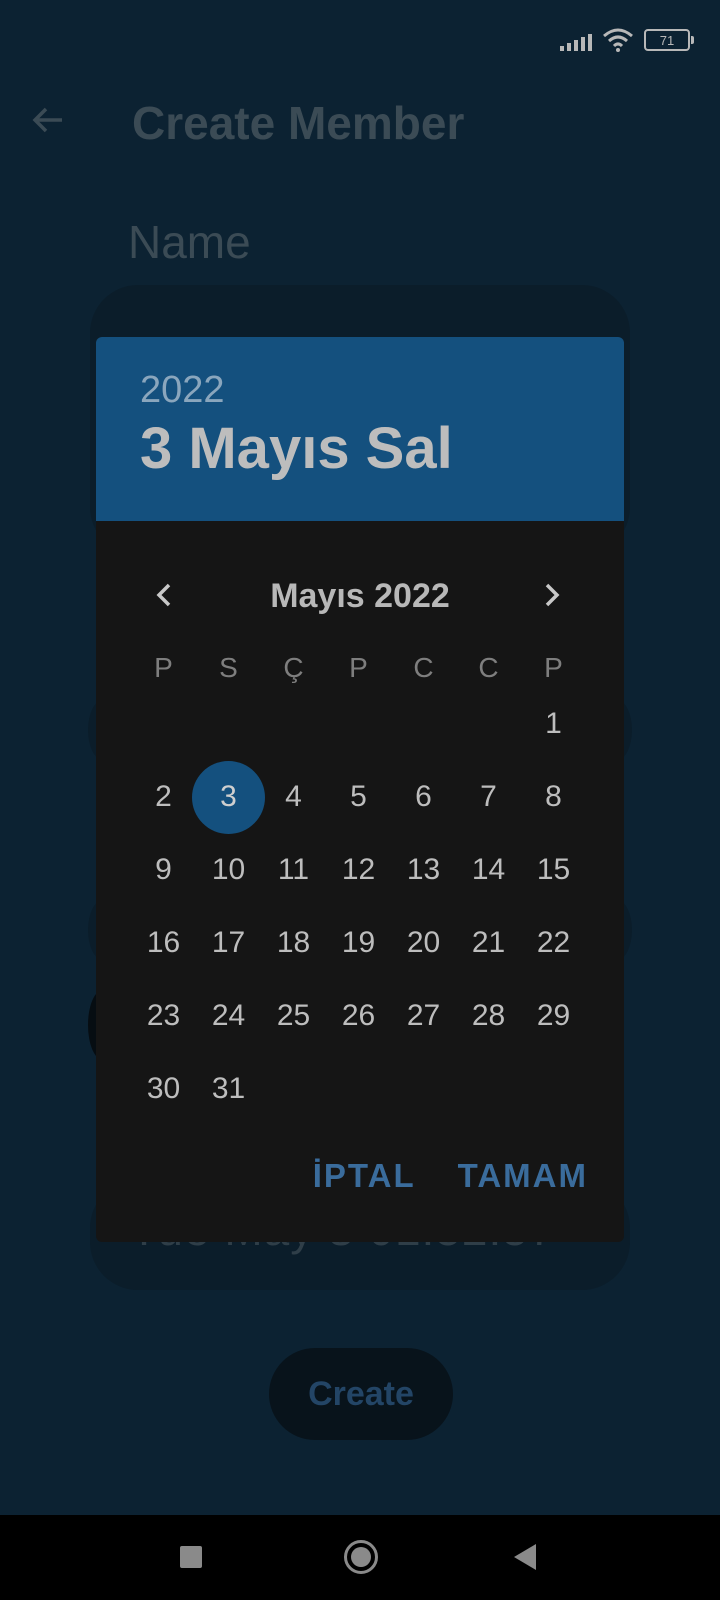 The image size is (720, 1600). Describe the element at coordinates (576, 40) in the screenshot. I see `signal-icon` at that location.